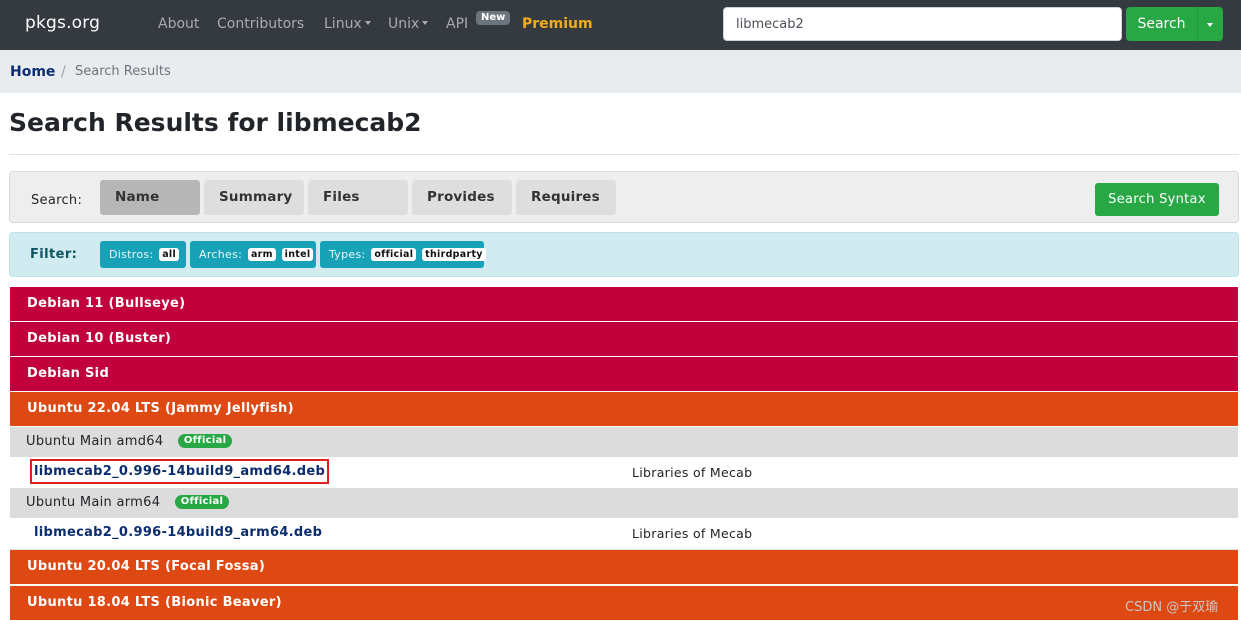  Describe the element at coordinates (32, 72) in the screenshot. I see `breadcrumb-home-link: Home` at that location.